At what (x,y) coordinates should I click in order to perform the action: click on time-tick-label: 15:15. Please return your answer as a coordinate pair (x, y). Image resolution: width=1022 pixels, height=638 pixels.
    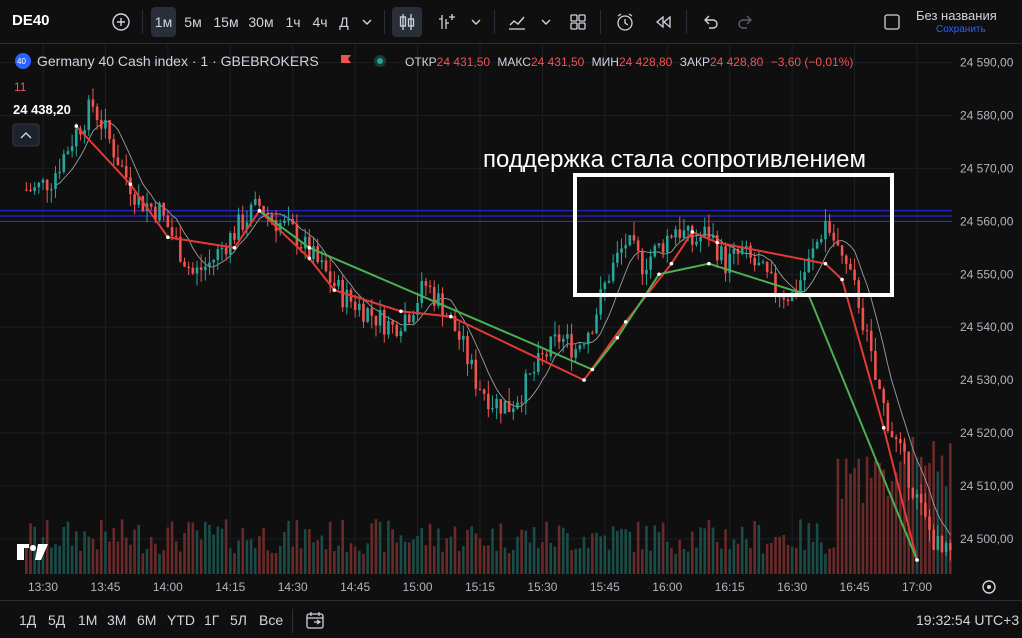
    Looking at the image, I should click on (480, 587).